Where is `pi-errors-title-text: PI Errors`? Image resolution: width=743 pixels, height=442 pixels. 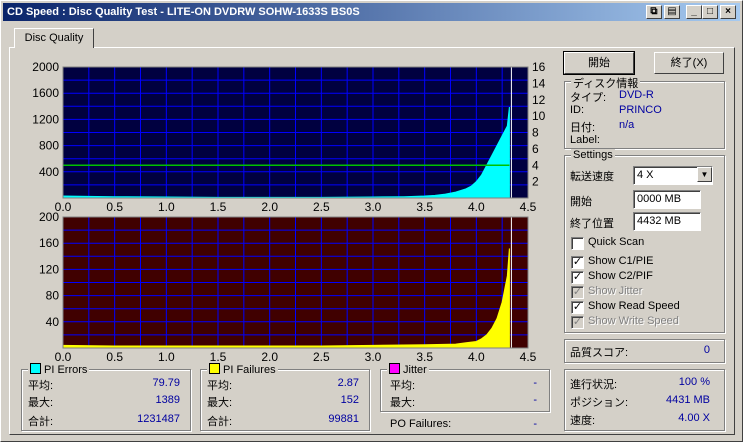
pi-errors-title-text: PI Errors is located at coordinates (66, 370).